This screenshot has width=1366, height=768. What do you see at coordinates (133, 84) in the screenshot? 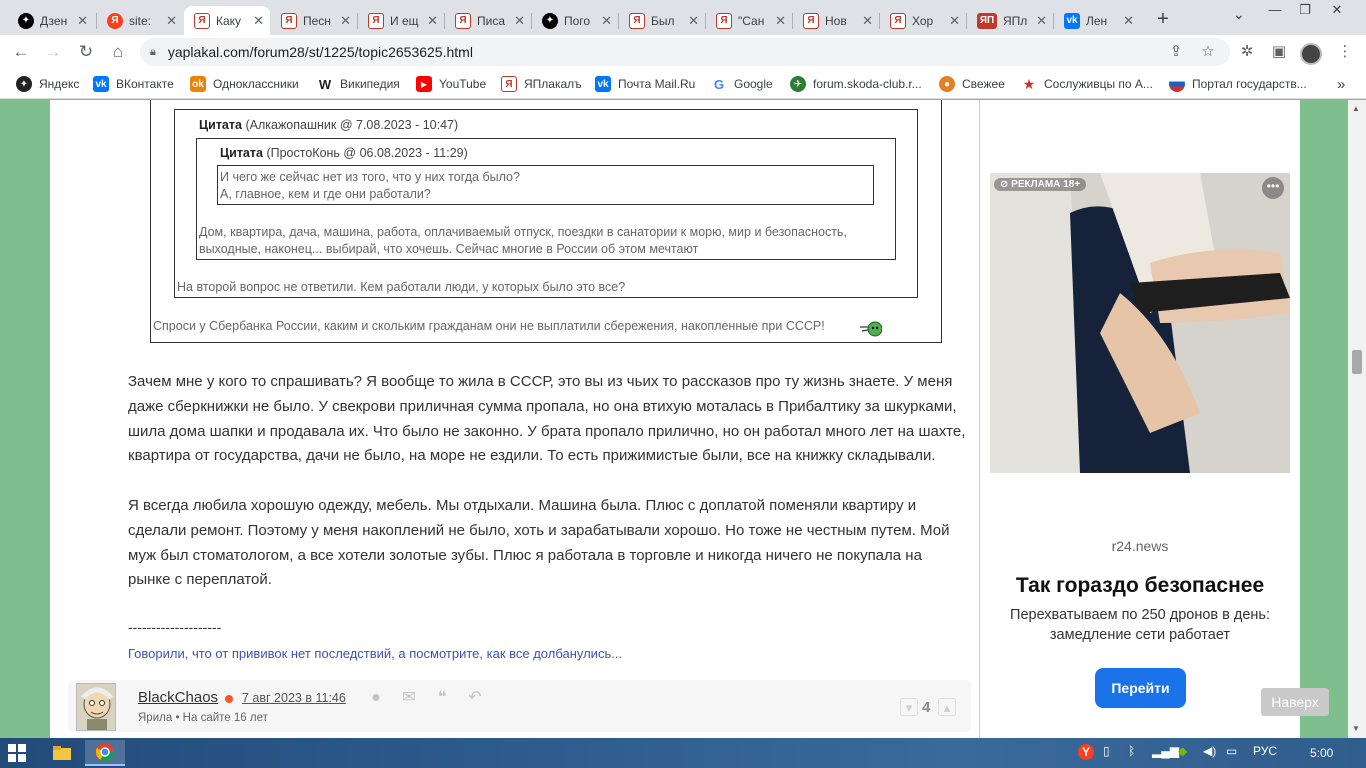
I see `bookmark-vk: vk ВКонтакте` at bounding box center [133, 84].